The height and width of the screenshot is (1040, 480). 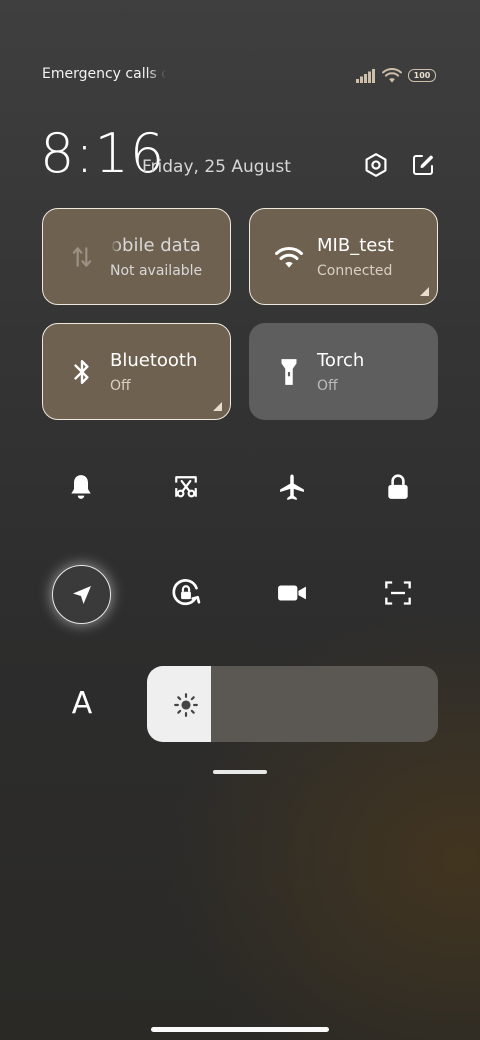 I want to click on rotation-lock-icon, so click(x=186, y=592).